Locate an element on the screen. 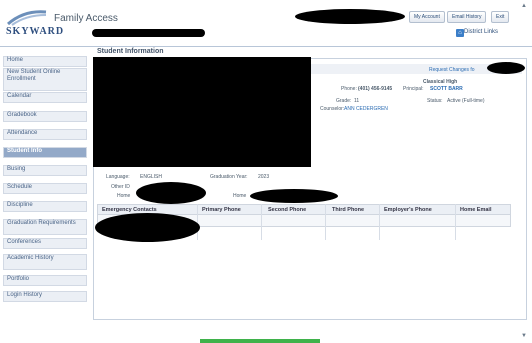 The height and width of the screenshot is (343, 532). redacted-header-info is located at coordinates (350, 16).